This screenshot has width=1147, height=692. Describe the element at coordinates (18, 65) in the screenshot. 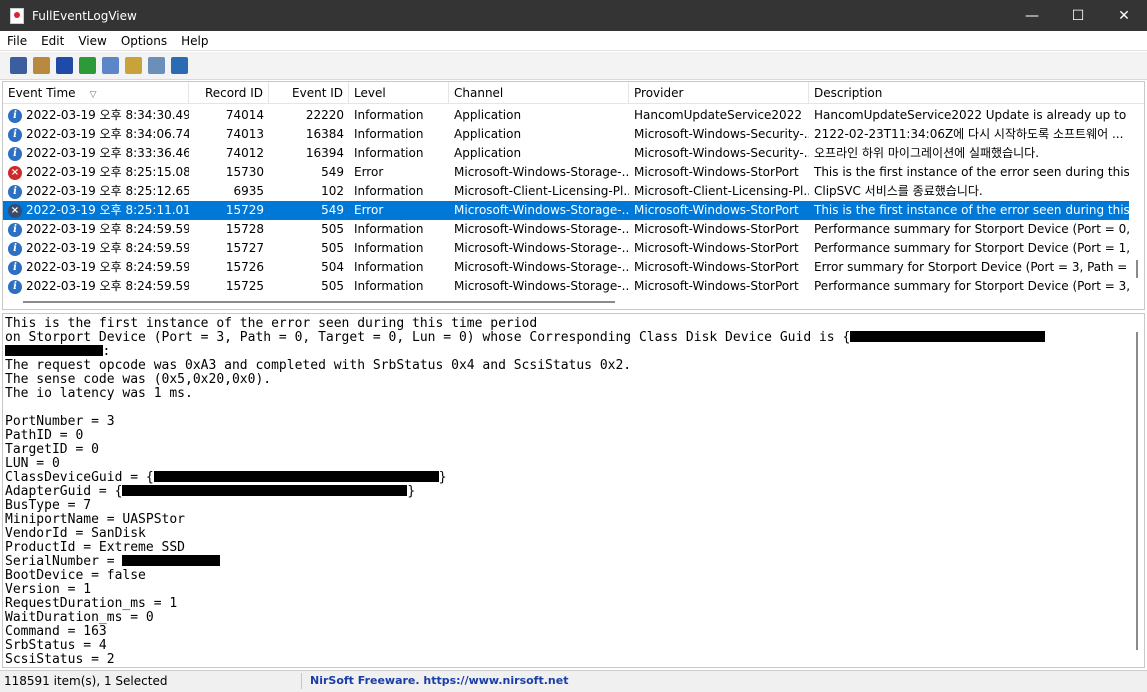

I see `html-report-icon` at that location.